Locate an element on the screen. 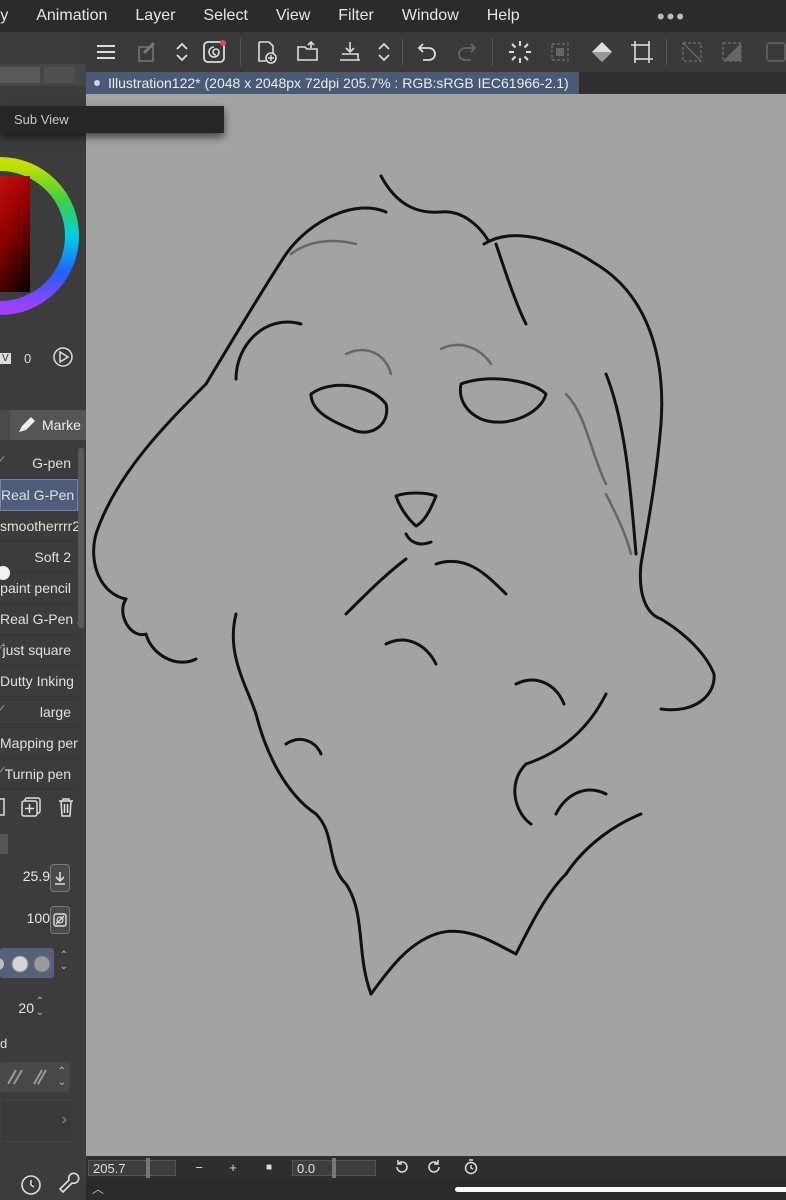 The height and width of the screenshot is (1200, 786). layer-property-icon is located at coordinates (148, 52).